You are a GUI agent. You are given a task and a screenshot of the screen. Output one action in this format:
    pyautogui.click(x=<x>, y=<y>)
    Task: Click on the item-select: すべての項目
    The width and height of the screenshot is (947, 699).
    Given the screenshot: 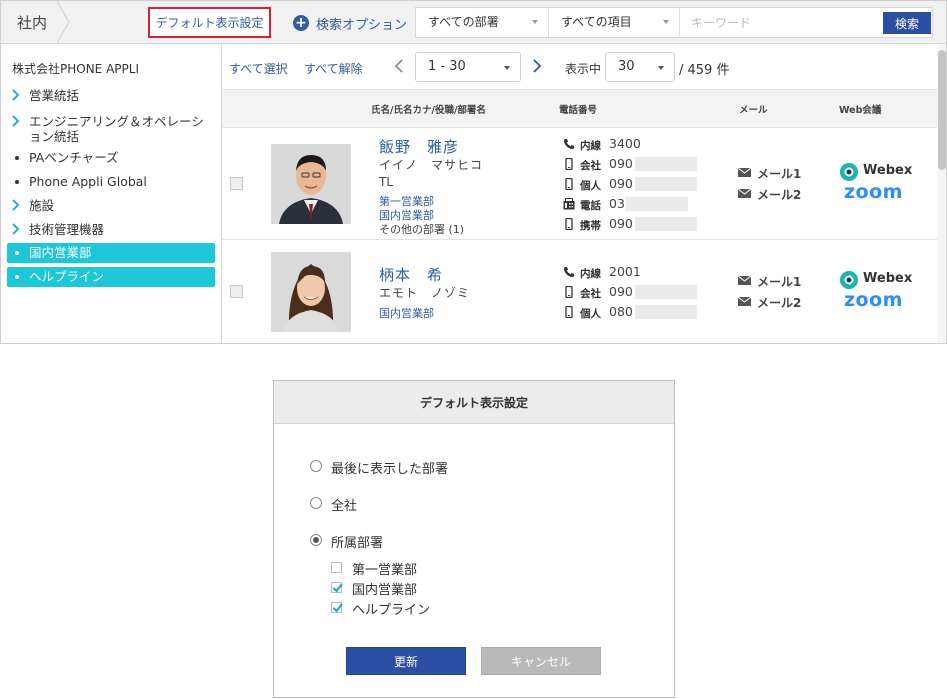 What is the action you would take?
    pyautogui.click(x=614, y=22)
    